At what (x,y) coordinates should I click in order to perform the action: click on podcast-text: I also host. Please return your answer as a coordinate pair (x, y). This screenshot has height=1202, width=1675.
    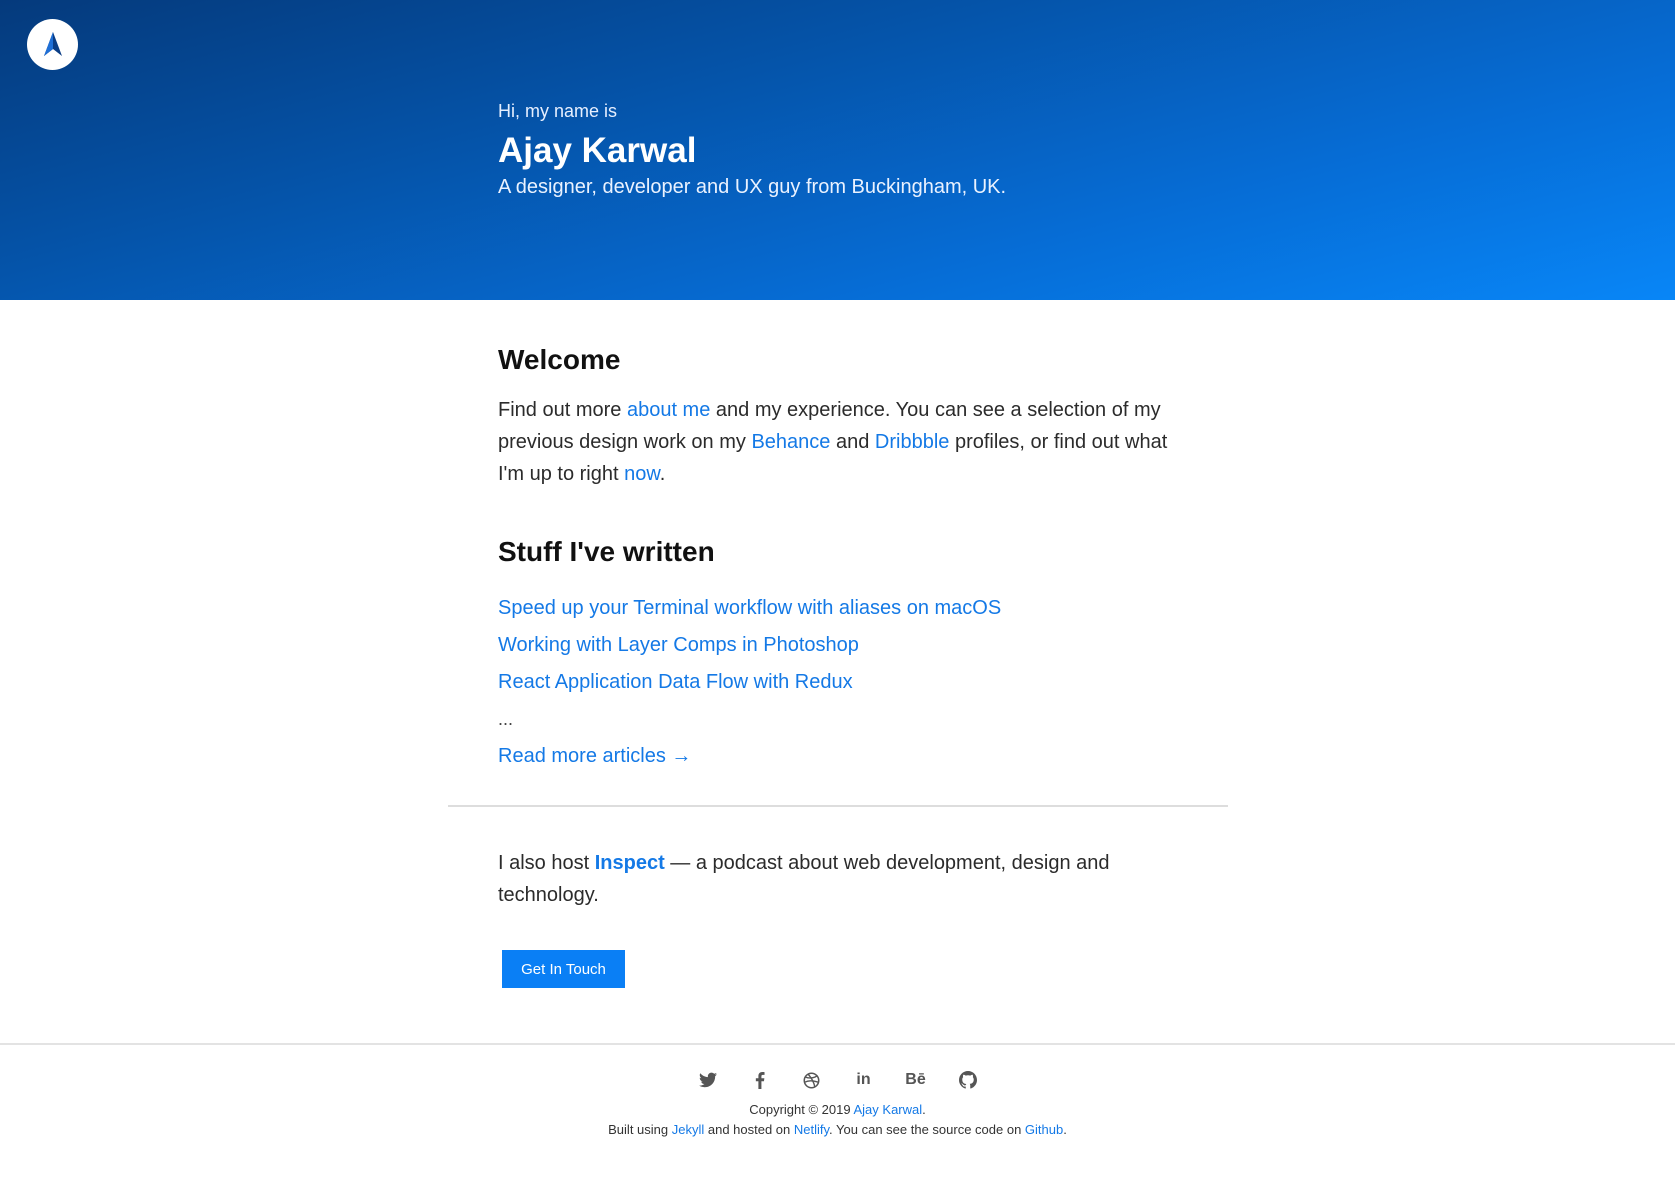
    Looking at the image, I should click on (546, 863).